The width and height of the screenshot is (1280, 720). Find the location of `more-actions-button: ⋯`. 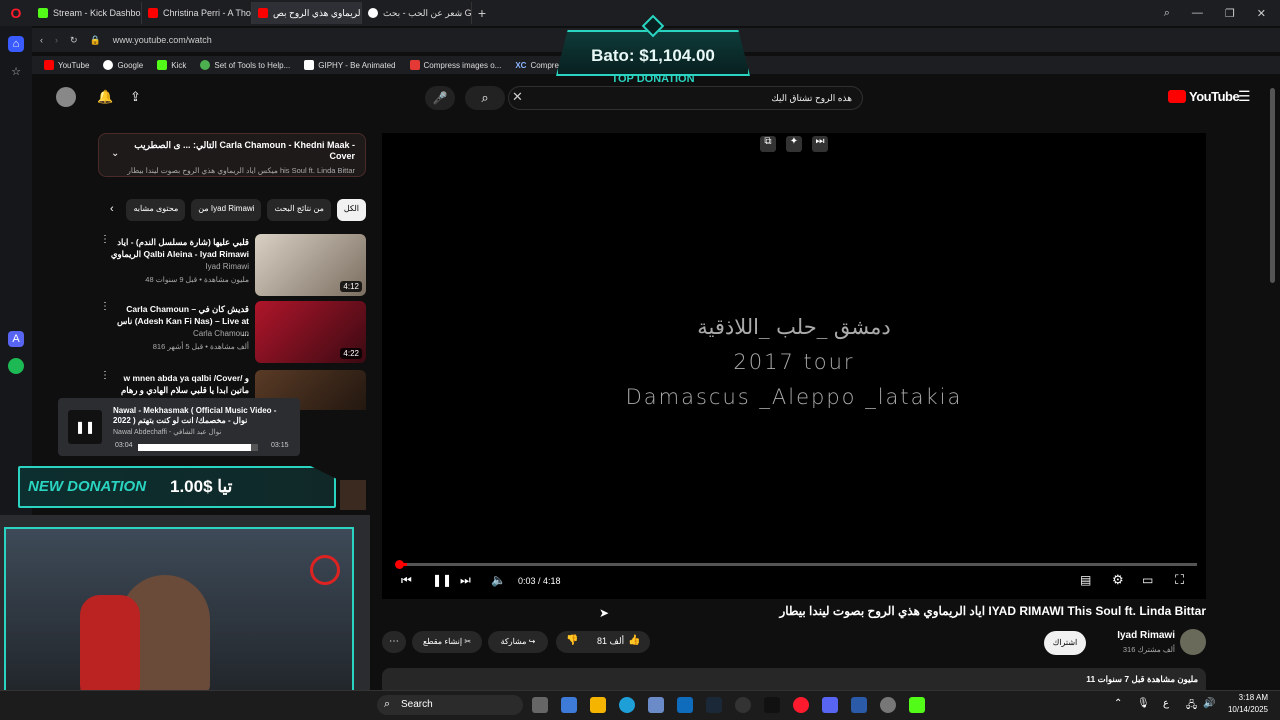

more-actions-button: ⋯ is located at coordinates (394, 642).